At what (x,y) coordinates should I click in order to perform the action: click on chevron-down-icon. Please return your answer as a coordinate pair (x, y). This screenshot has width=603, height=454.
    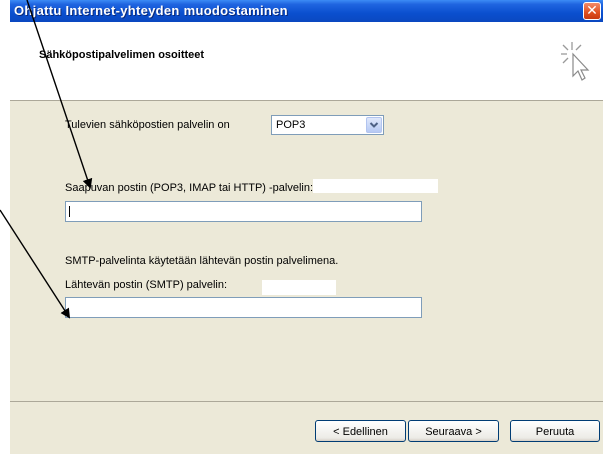
    Looking at the image, I should click on (374, 125).